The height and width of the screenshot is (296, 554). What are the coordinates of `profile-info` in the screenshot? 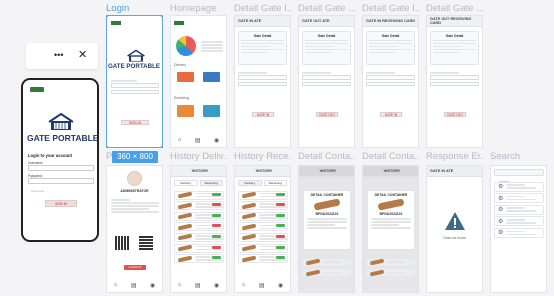 It's located at (135, 206).